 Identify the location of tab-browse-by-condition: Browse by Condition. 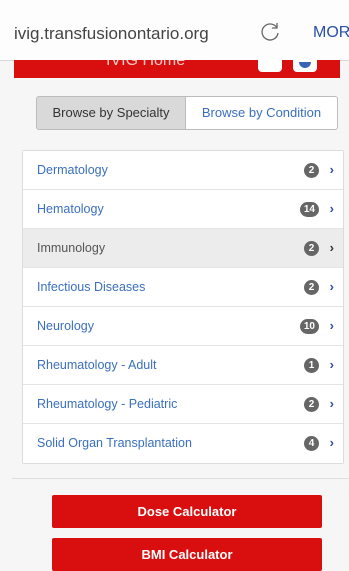
(262, 113).